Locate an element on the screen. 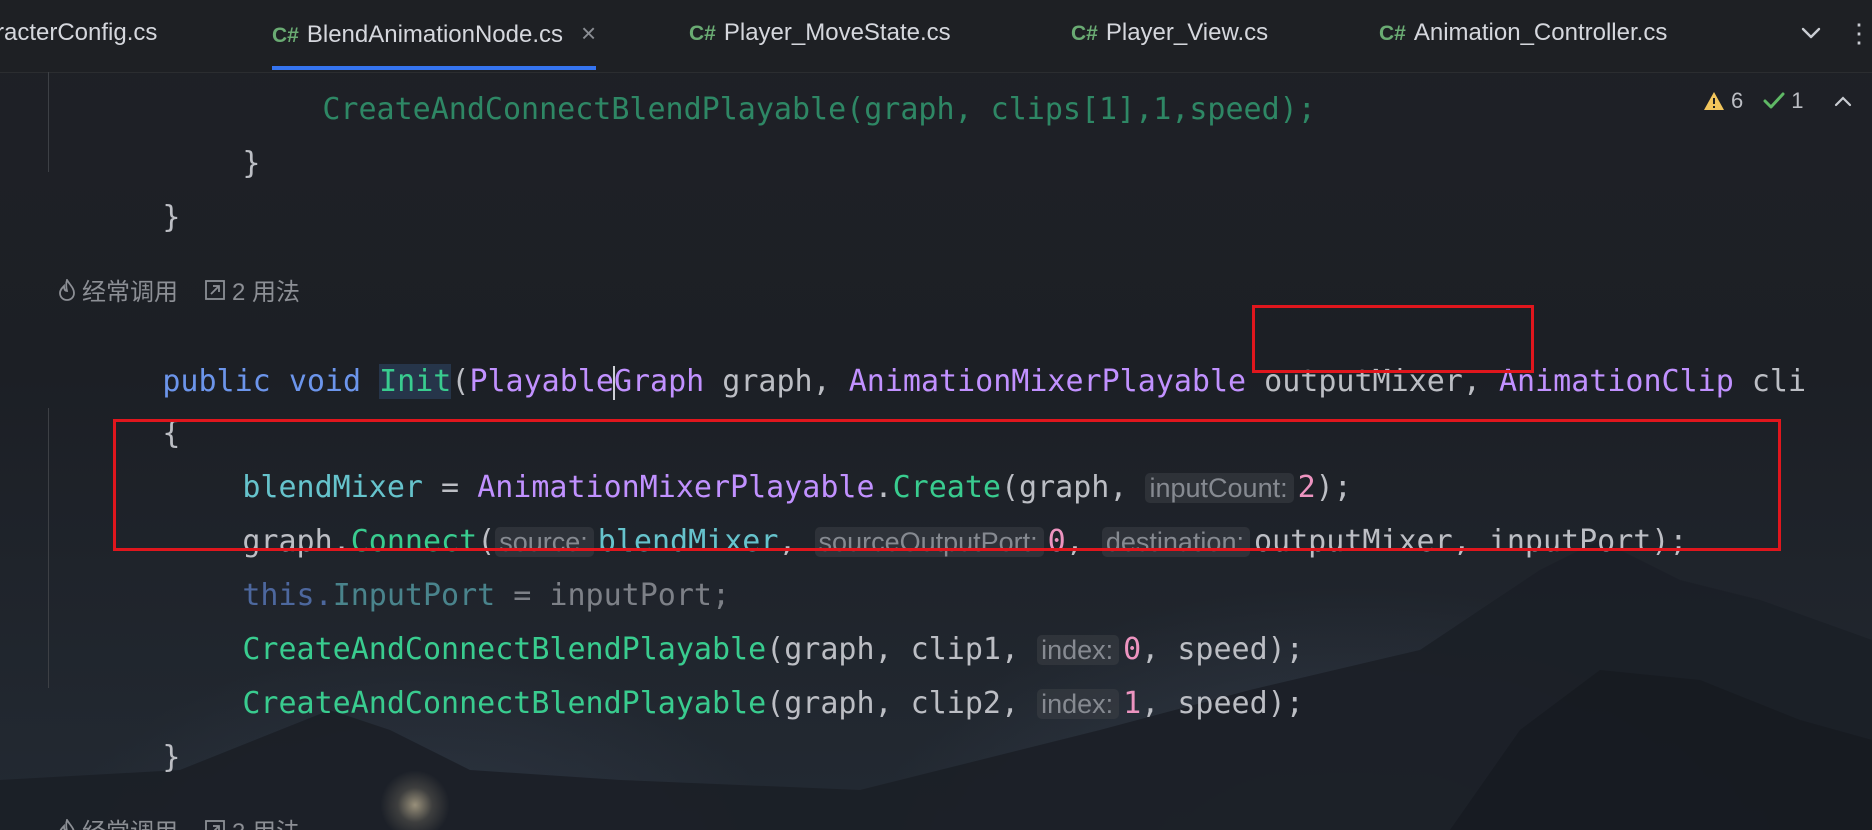 Image resolution: width=1872 pixels, height=830 pixels. lens-refs-label: 3 用法 is located at coordinates (266, 821).